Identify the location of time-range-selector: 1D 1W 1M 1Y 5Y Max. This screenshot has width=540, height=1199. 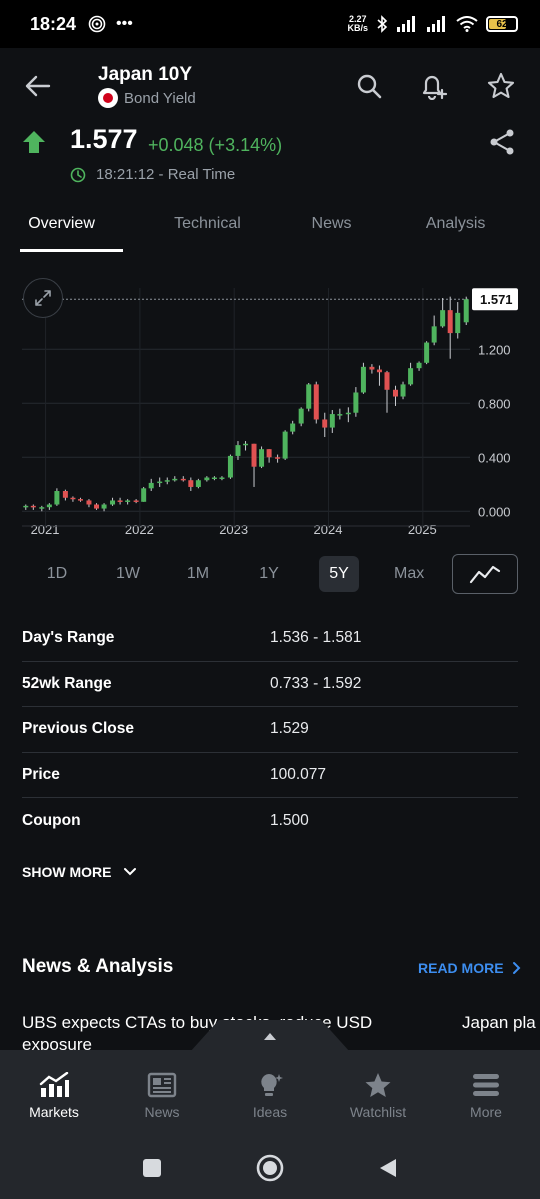
(270, 574).